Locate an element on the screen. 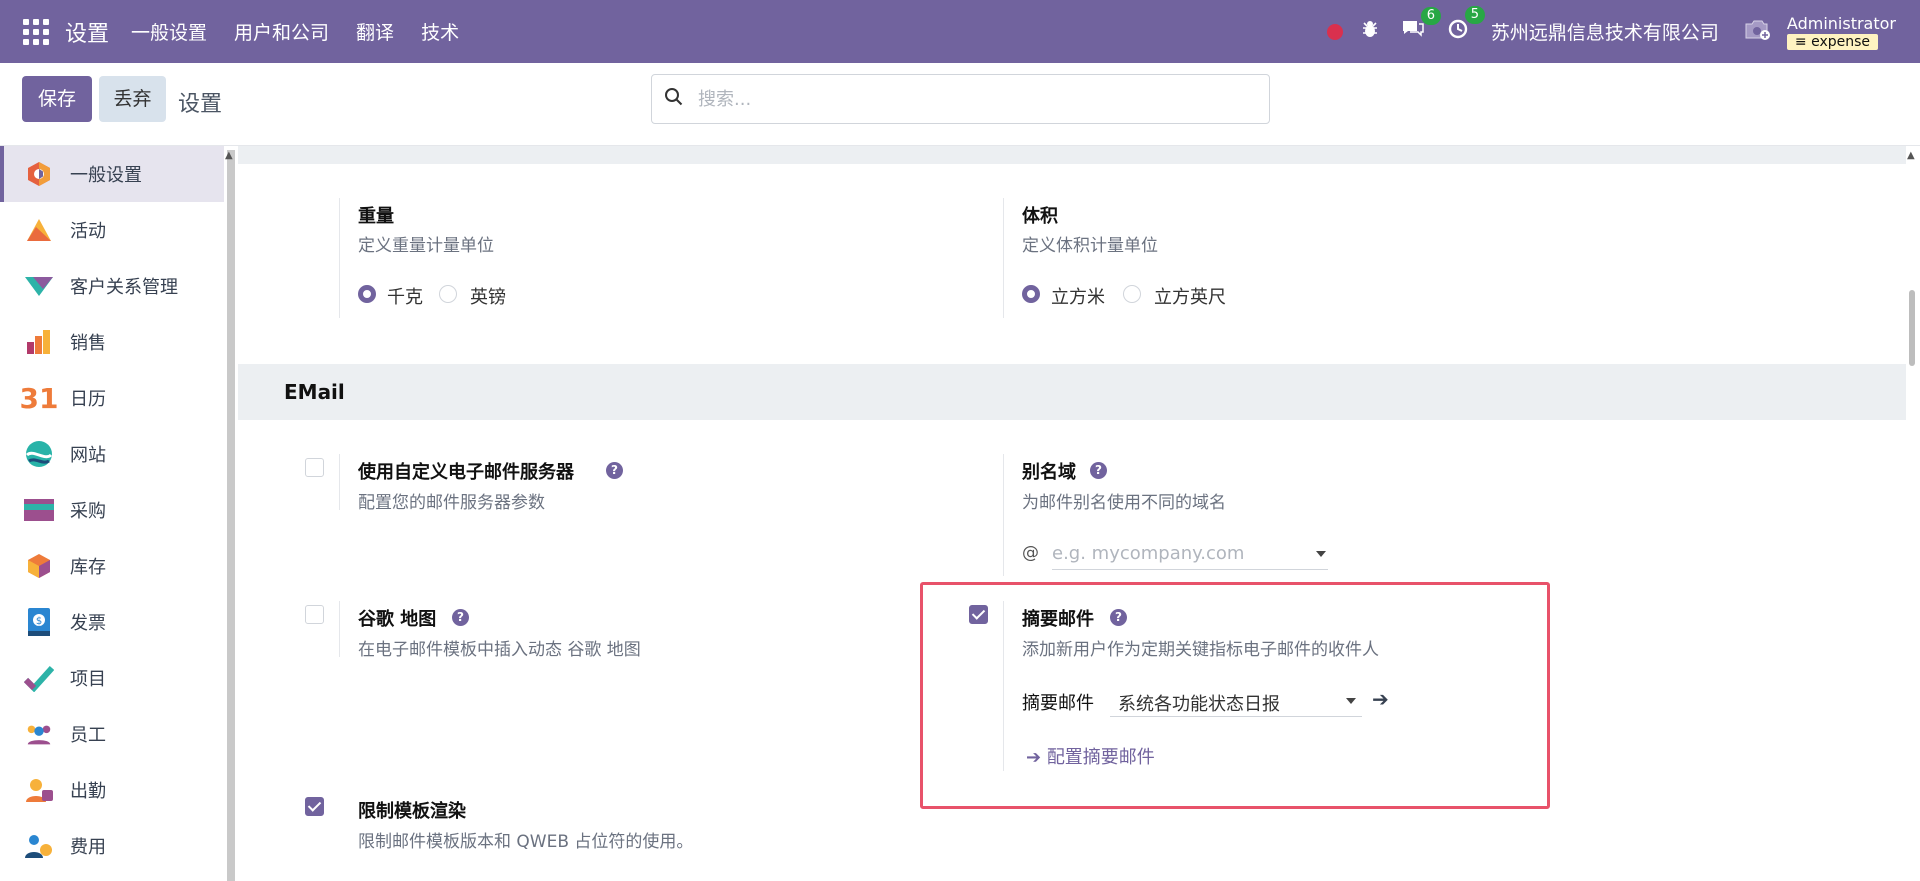  sidebar-item-label: 日历 is located at coordinates (88, 399).